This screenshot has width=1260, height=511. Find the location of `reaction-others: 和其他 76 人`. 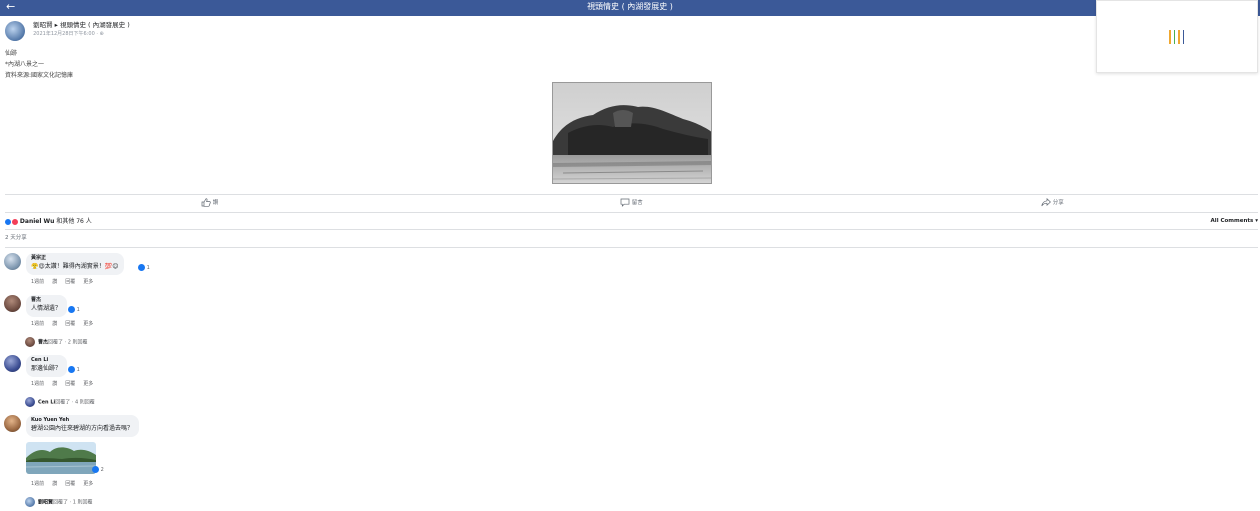

reaction-others: 和其他 76 人 is located at coordinates (74, 221).